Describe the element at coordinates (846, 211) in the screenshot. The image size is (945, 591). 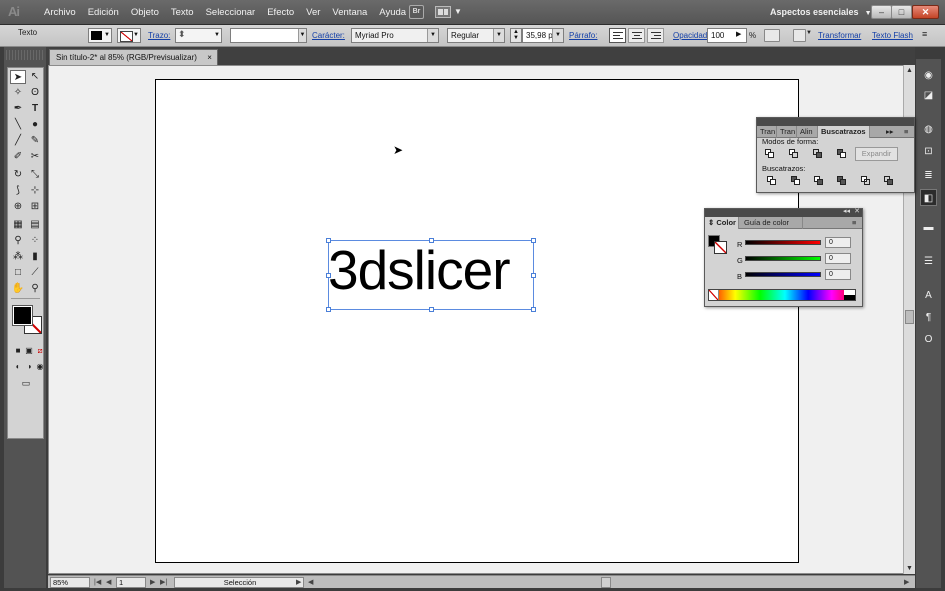
I see `collapse-panel-icon: ◂◂` at that location.